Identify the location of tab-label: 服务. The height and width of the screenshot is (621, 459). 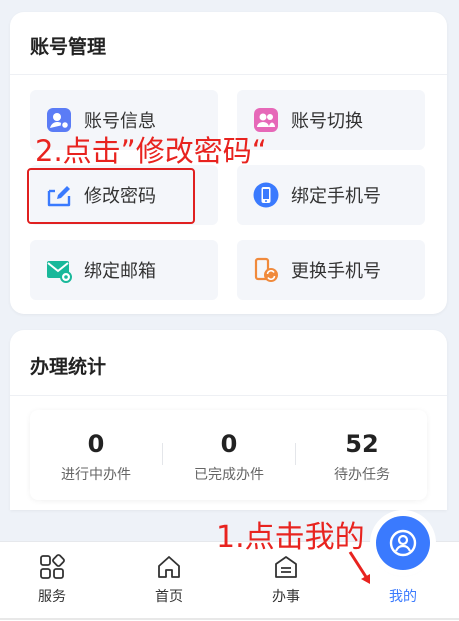
(52, 597).